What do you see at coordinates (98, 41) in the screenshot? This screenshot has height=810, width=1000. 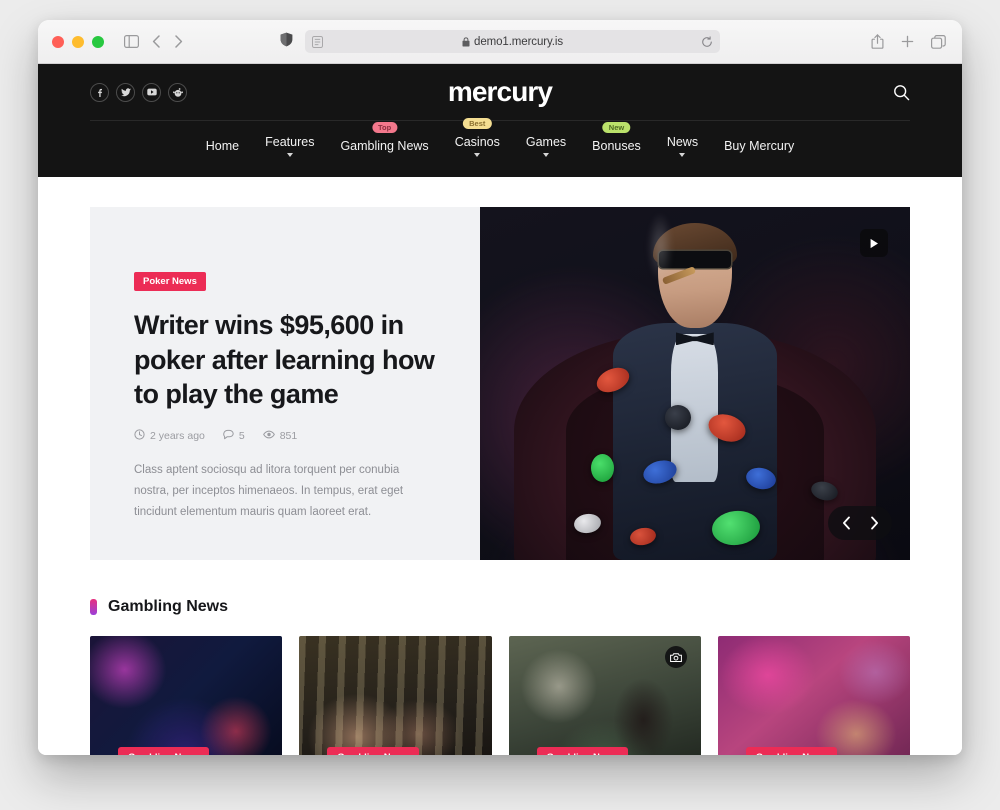 I see `zoom-window-button` at bounding box center [98, 41].